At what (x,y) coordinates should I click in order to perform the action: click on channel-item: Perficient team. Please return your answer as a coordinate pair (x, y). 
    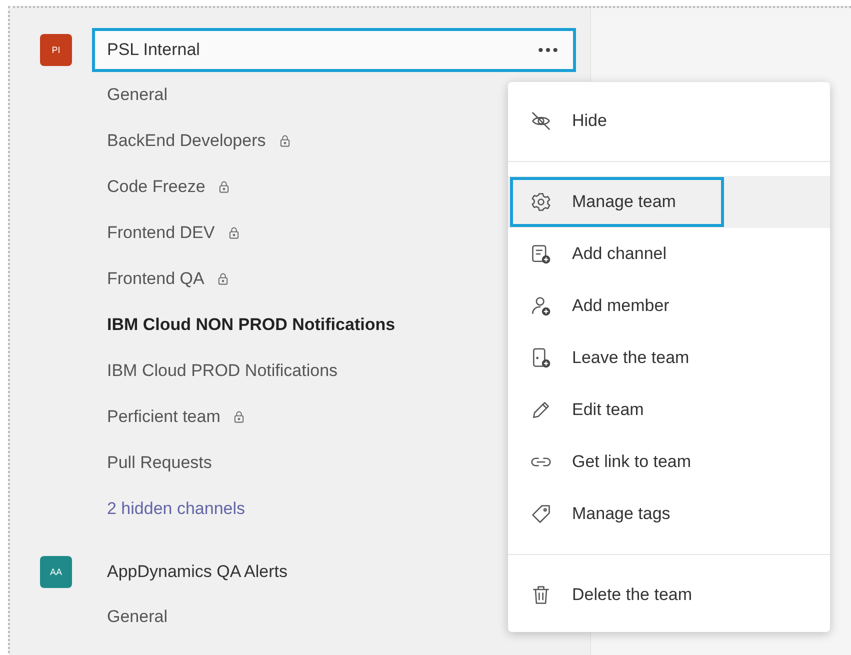
    Looking at the image, I should click on (163, 417).